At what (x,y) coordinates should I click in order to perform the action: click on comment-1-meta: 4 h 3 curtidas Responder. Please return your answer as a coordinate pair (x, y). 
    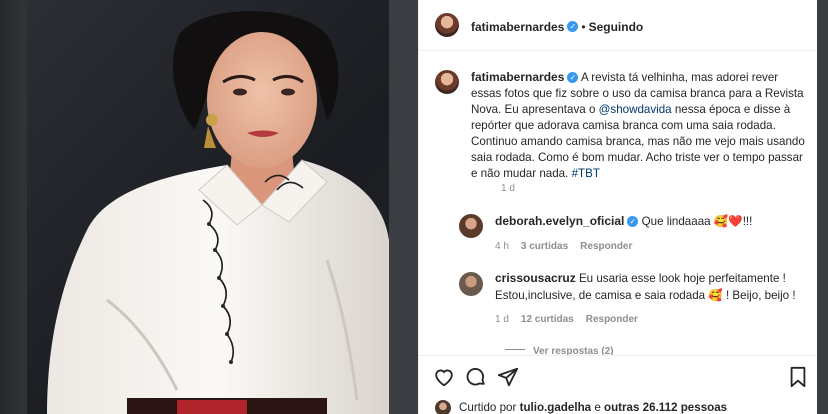
    Looking at the image, I should click on (563, 246).